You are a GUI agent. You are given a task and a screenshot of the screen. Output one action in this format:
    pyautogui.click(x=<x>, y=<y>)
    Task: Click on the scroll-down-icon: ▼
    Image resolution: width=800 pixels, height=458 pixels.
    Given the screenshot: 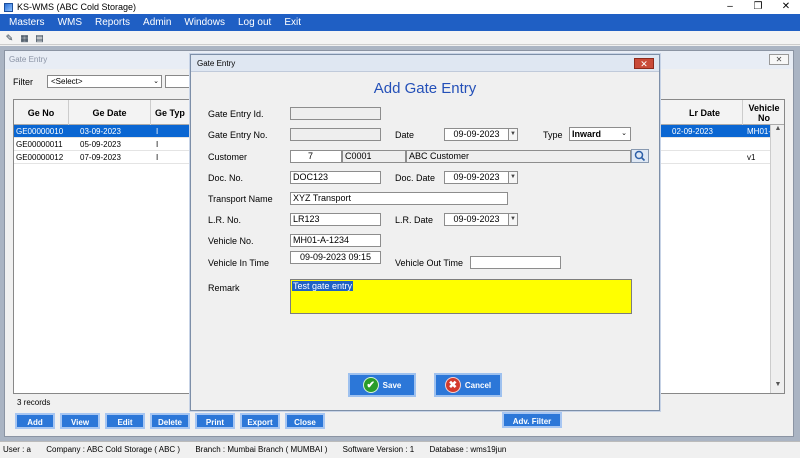 What is the action you would take?
    pyautogui.click(x=777, y=387)
    